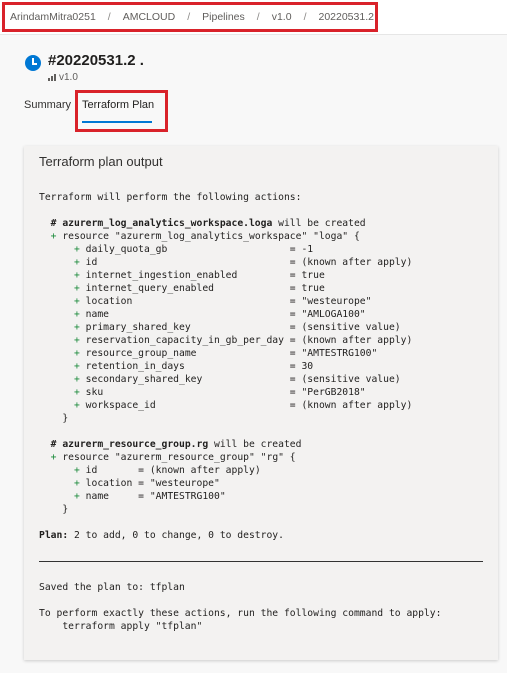 This screenshot has width=507, height=673. What do you see at coordinates (226, 353) in the screenshot?
I see `resource-attribute: + resource_group_name = "AMTESTRG100"` at bounding box center [226, 353].